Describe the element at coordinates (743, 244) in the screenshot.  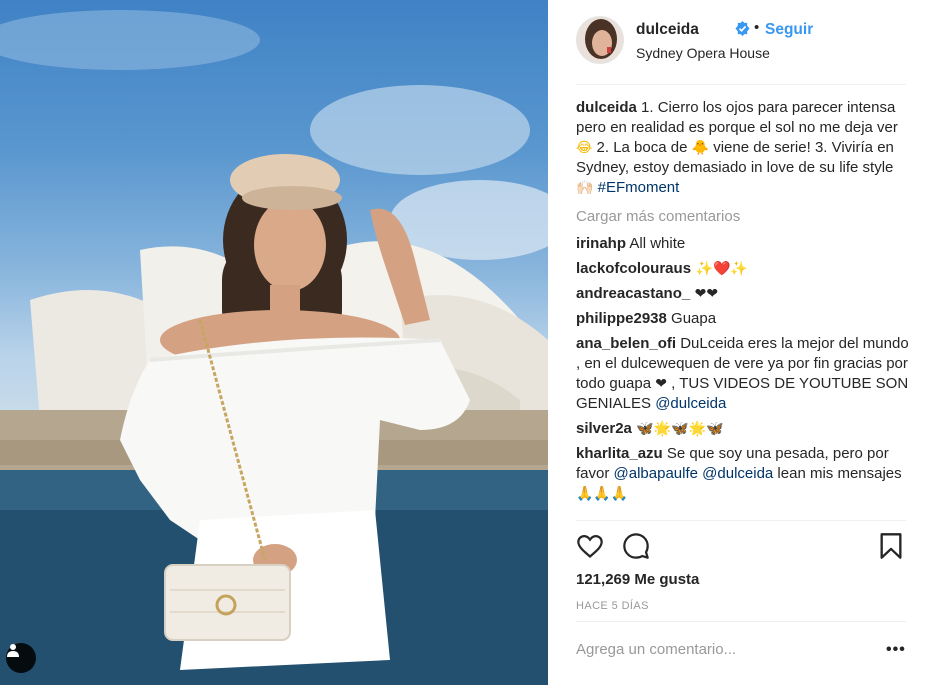
I see `comment-item: irinahp All white` at that location.